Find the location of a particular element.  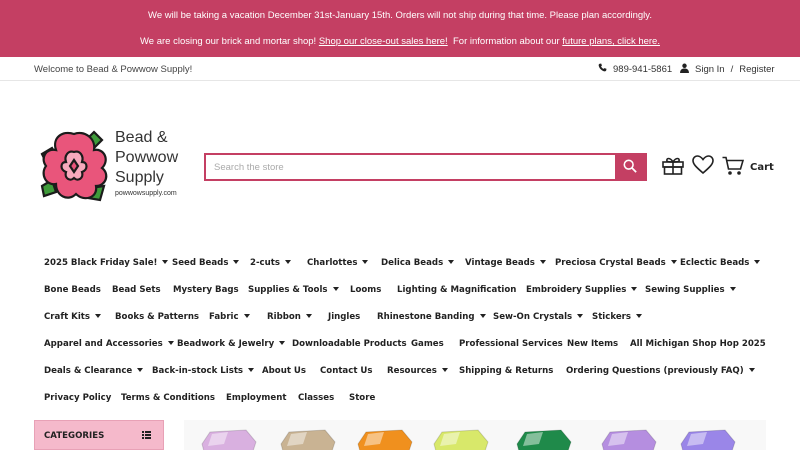

nav-item-stickers: Stickers is located at coordinates (617, 317).